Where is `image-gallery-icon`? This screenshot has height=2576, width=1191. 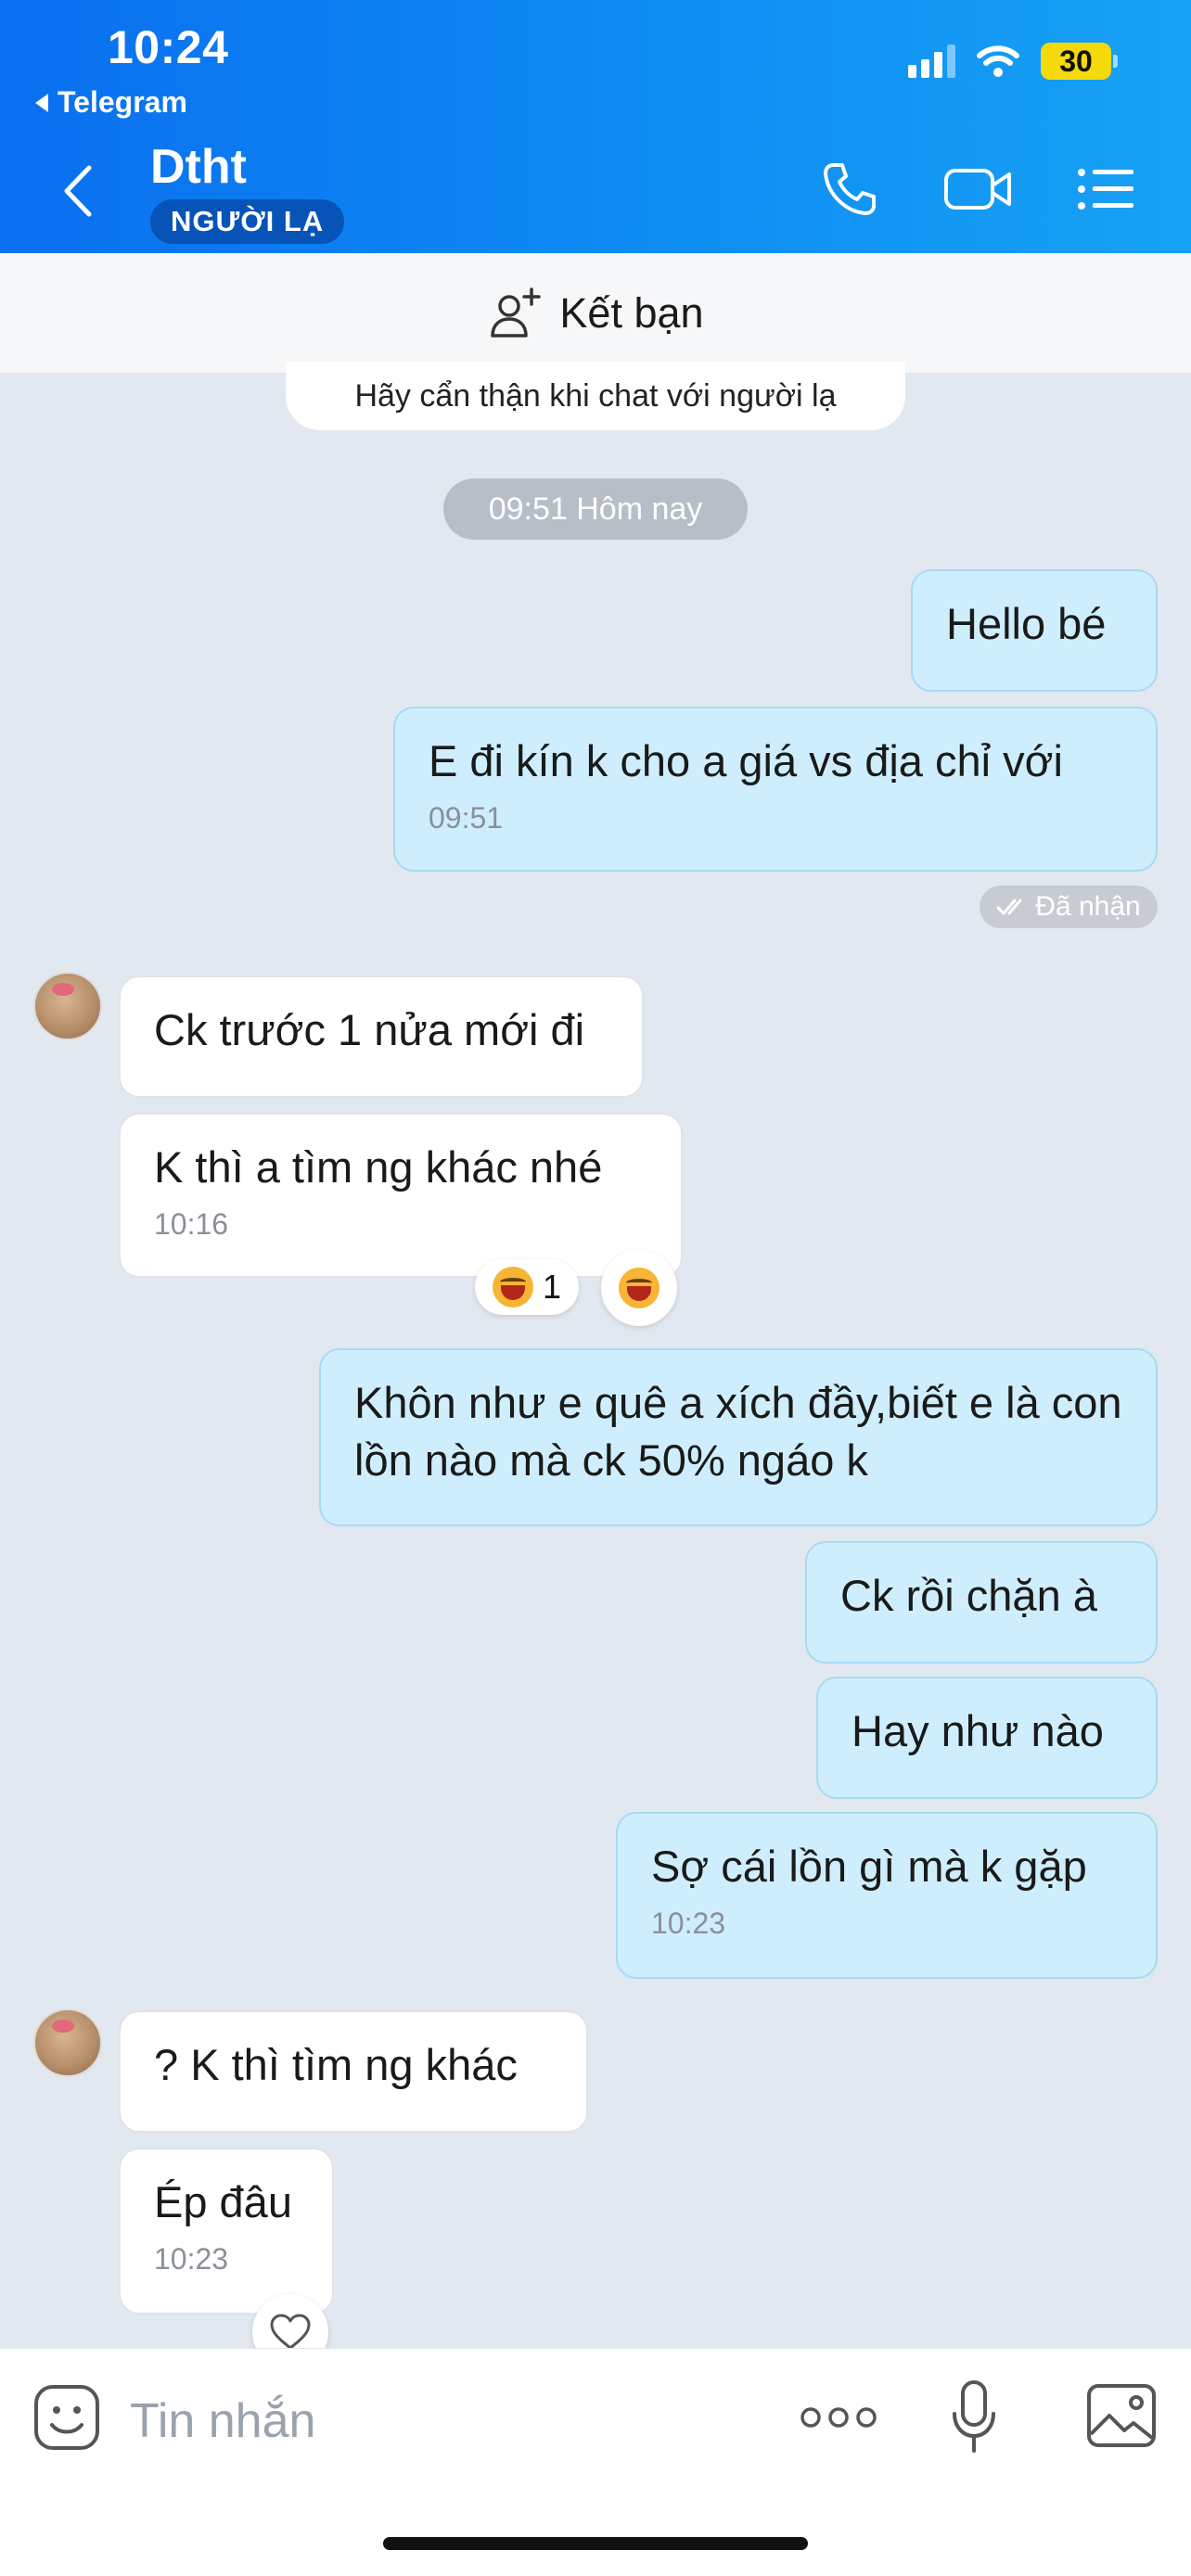 image-gallery-icon is located at coordinates (1121, 2415).